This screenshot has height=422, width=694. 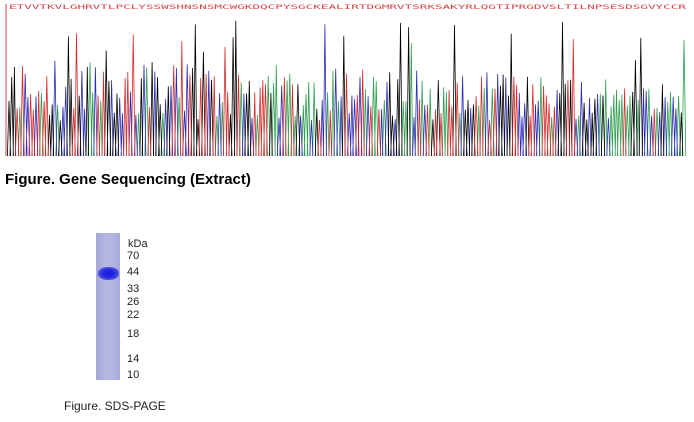 What do you see at coordinates (133, 289) in the screenshot?
I see `marker-33: 33` at bounding box center [133, 289].